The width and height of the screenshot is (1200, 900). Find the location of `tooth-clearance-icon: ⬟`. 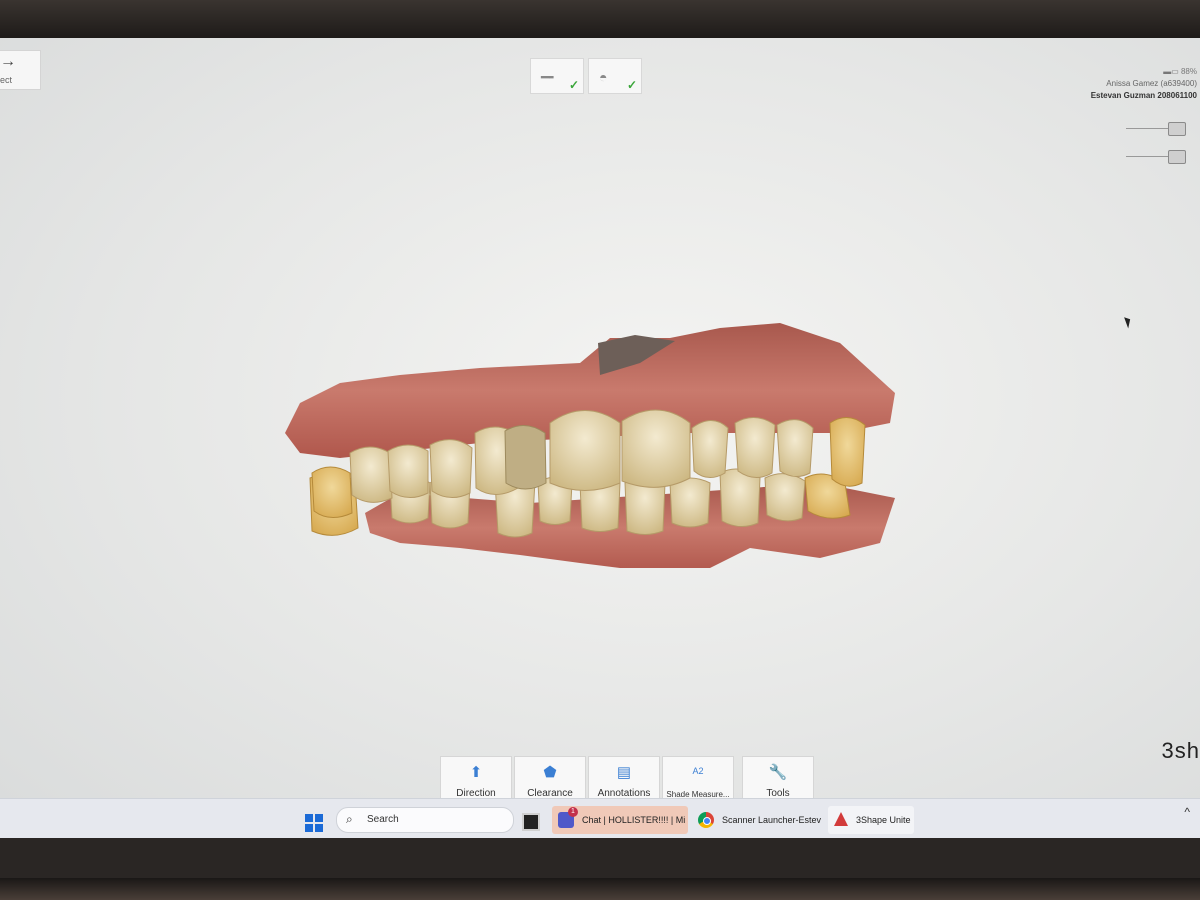

tooth-clearance-icon: ⬟ is located at coordinates (550, 772).